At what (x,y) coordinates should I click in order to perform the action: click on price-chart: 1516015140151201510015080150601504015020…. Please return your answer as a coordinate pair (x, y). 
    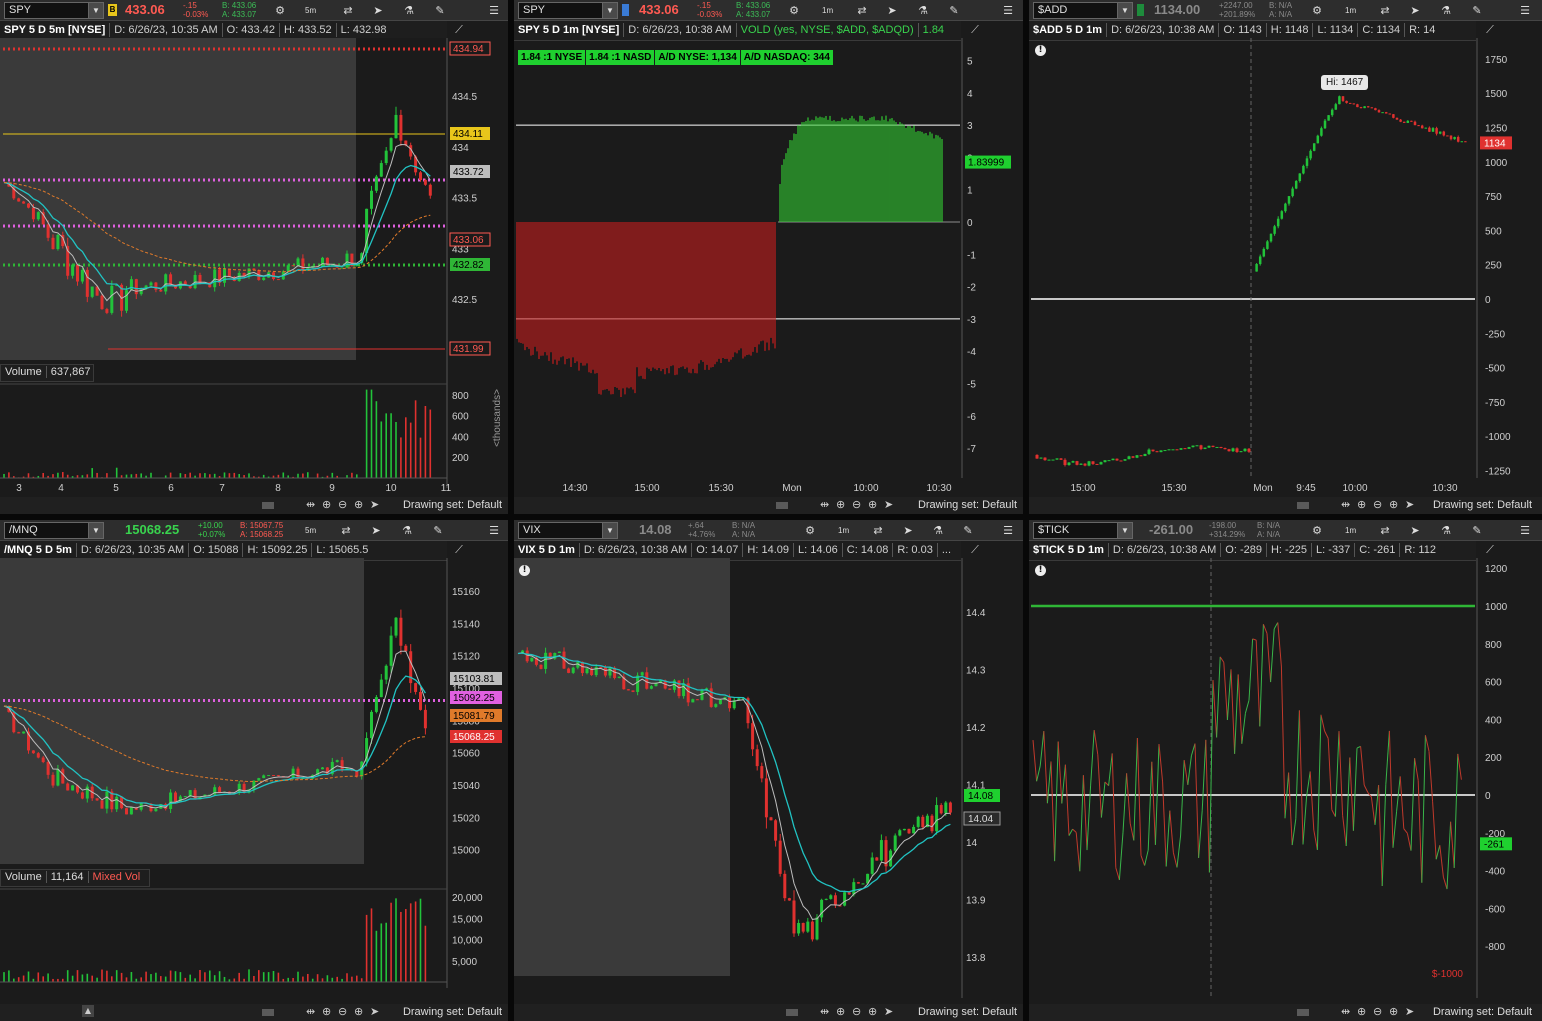
    Looking at the image, I should click on (254, 789).